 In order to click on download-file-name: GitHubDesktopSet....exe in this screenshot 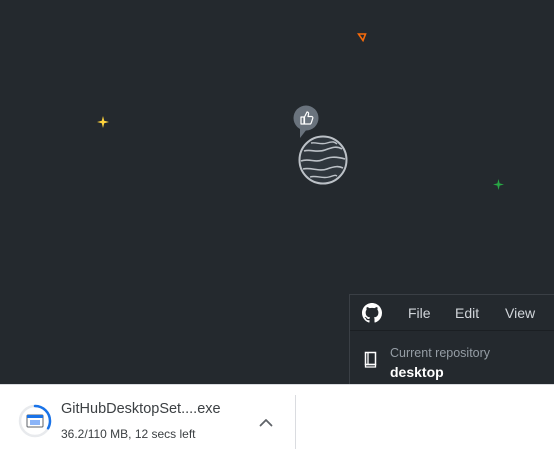, I will do `click(141, 409)`.